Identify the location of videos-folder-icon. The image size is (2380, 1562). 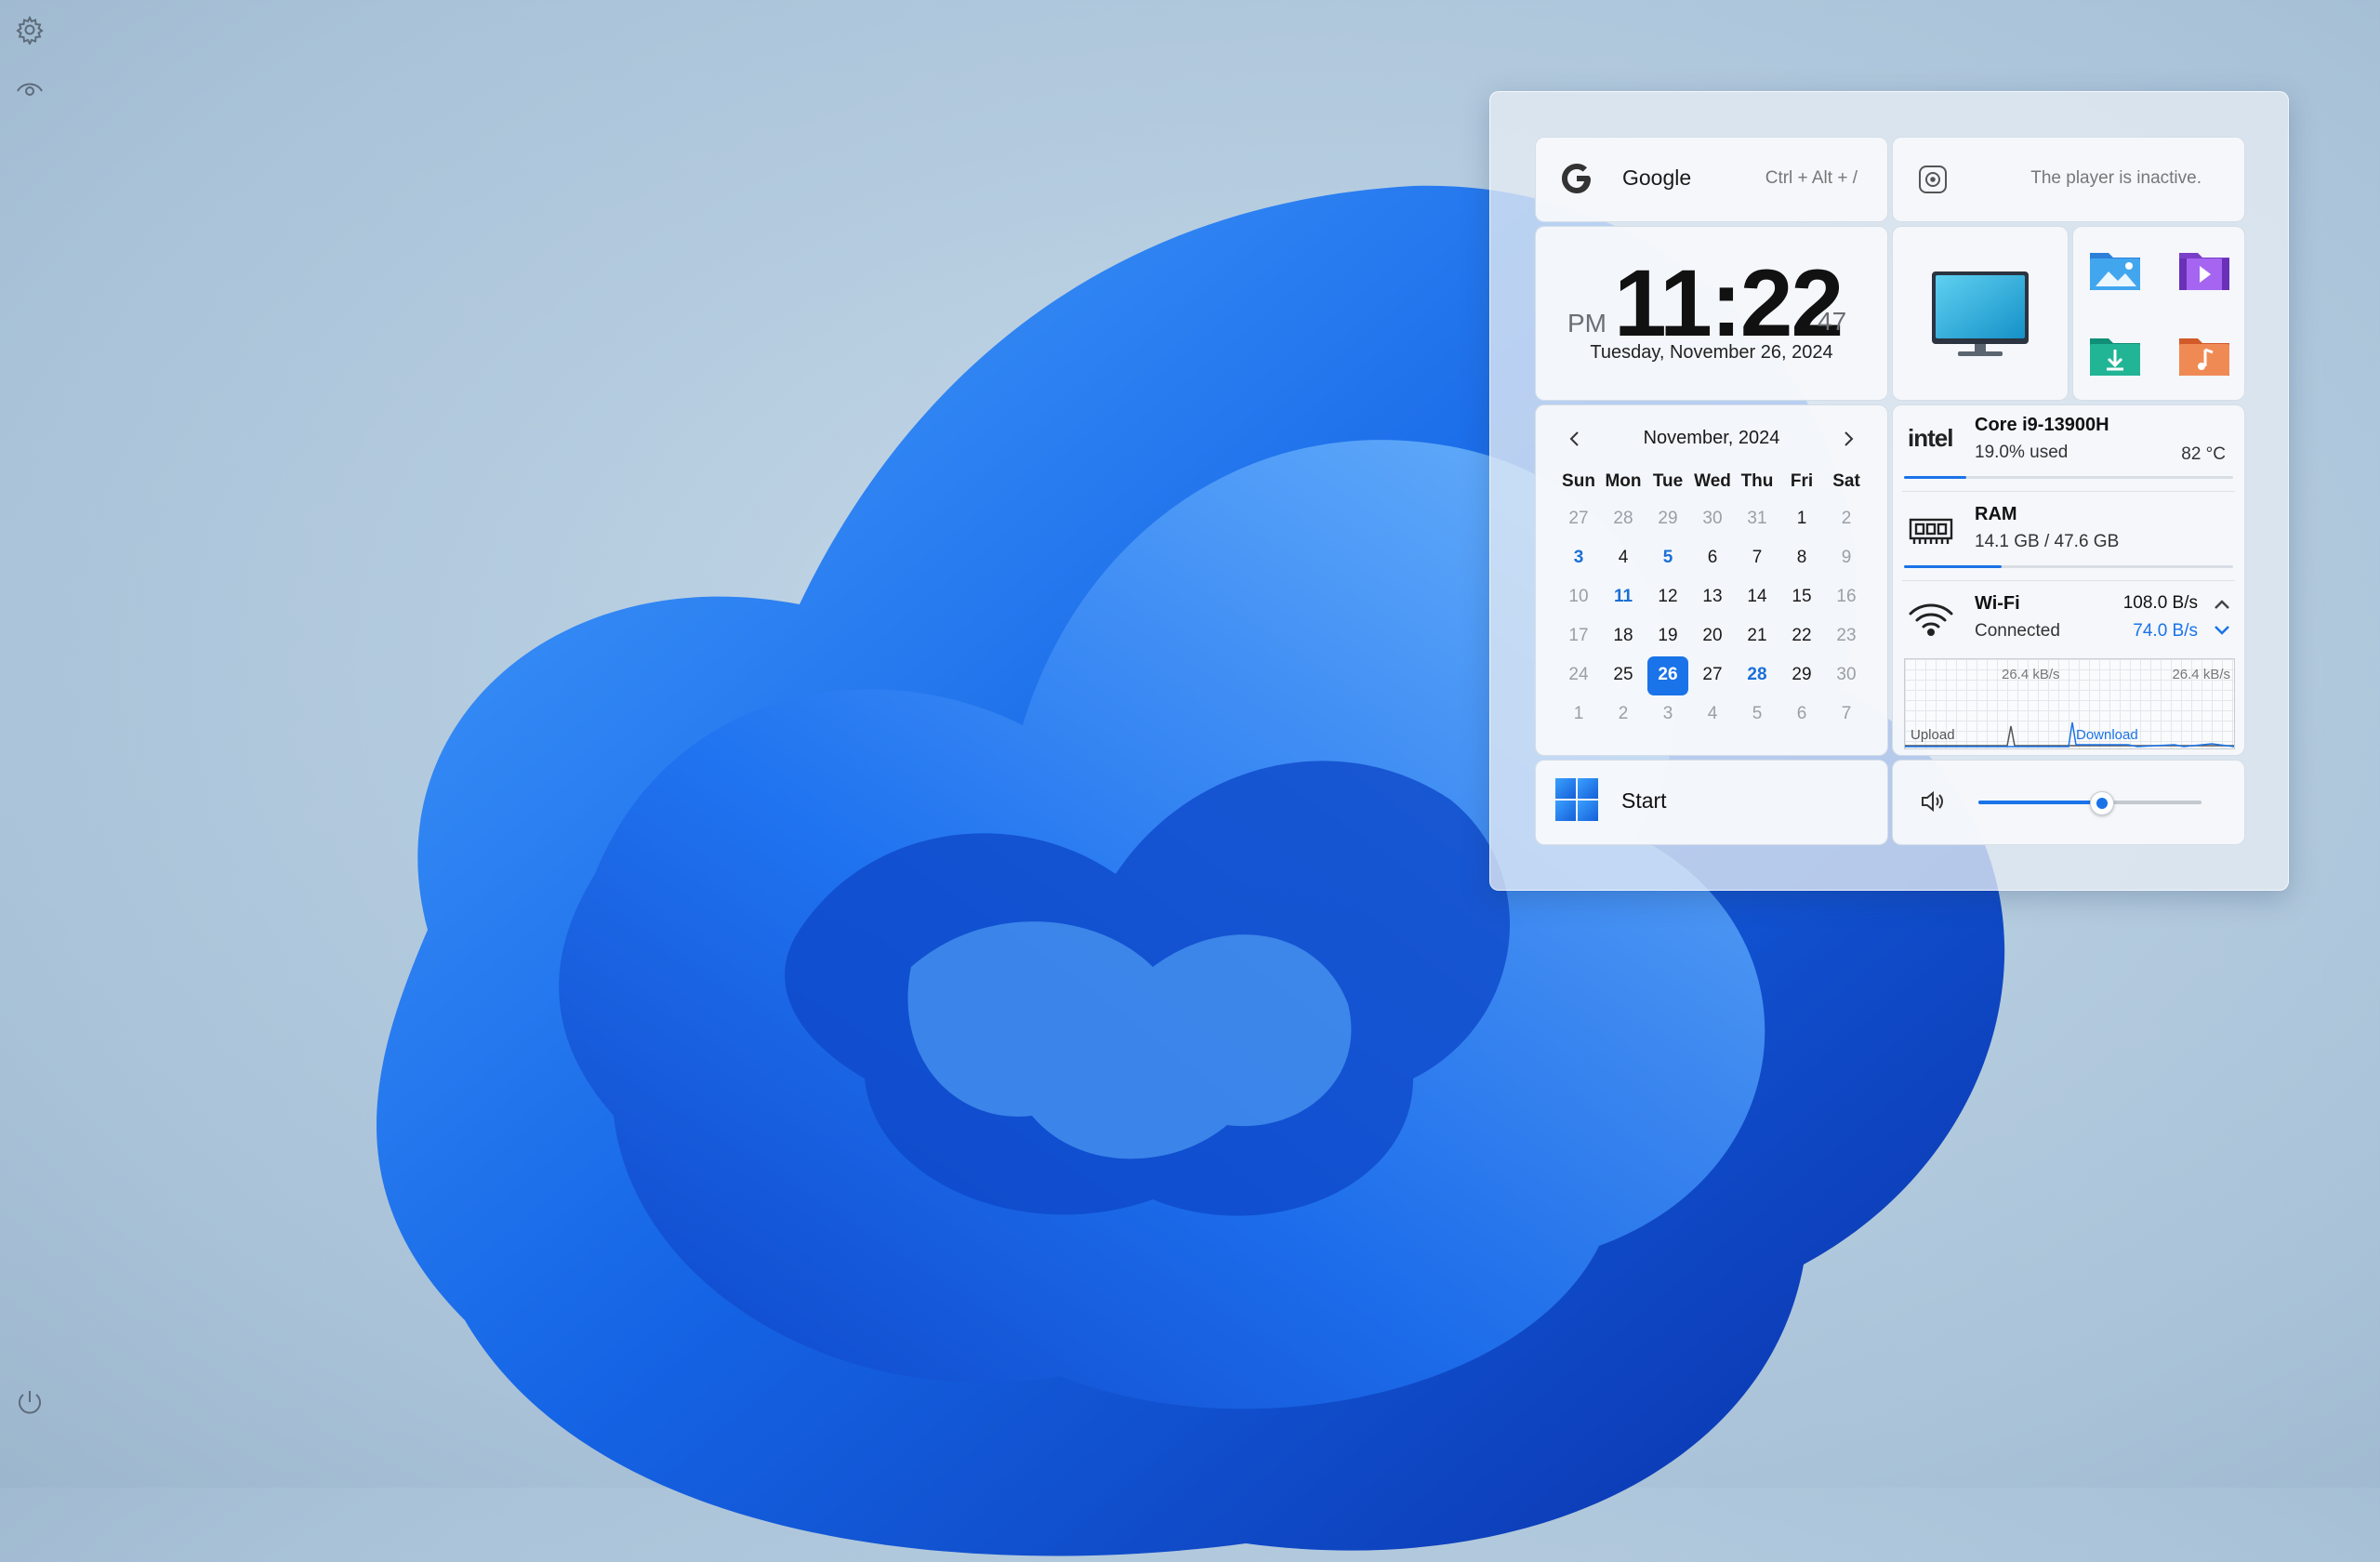
(2204, 269).